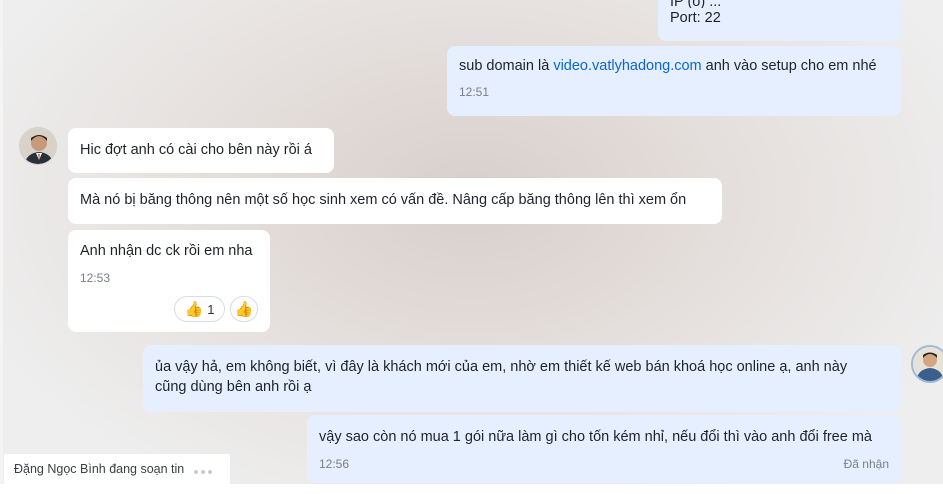  I want to click on subdomain-link: video.vatlyhadong.com, so click(627, 66).